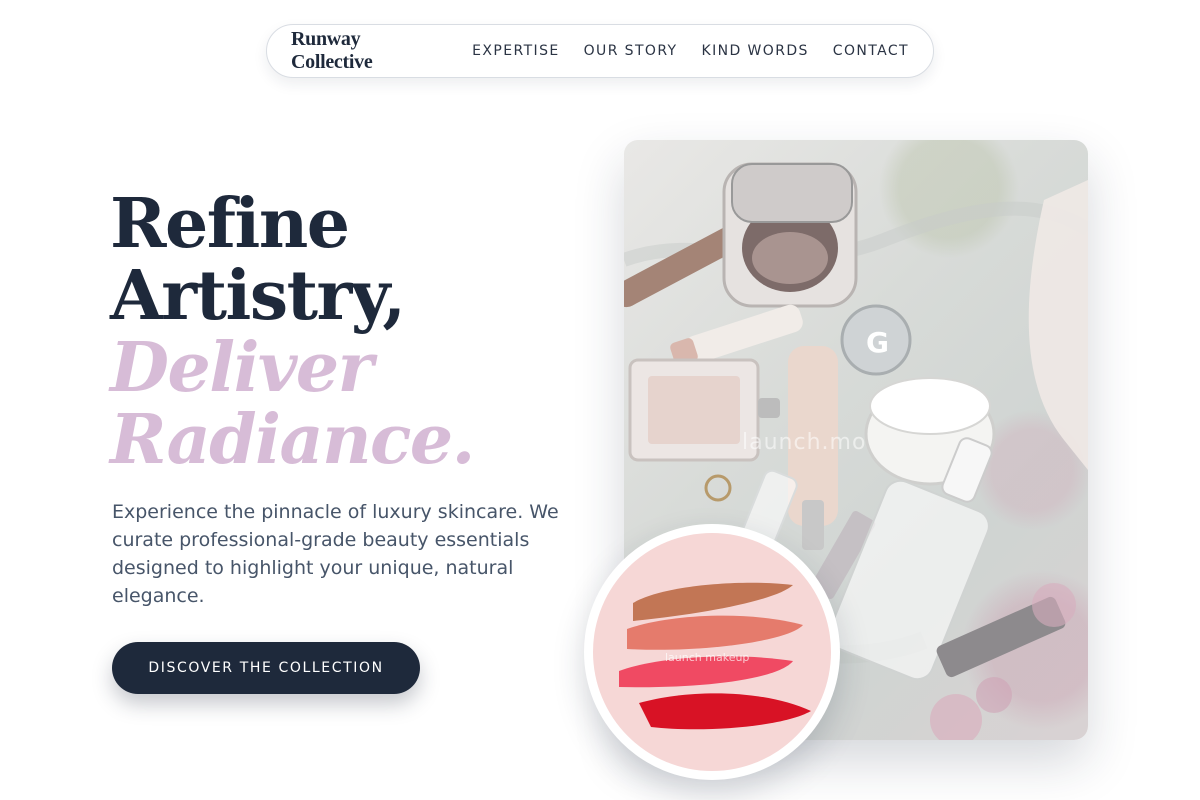  Describe the element at coordinates (631, 51) in the screenshot. I see `nav-link-our-story: OUR STORY` at that location.